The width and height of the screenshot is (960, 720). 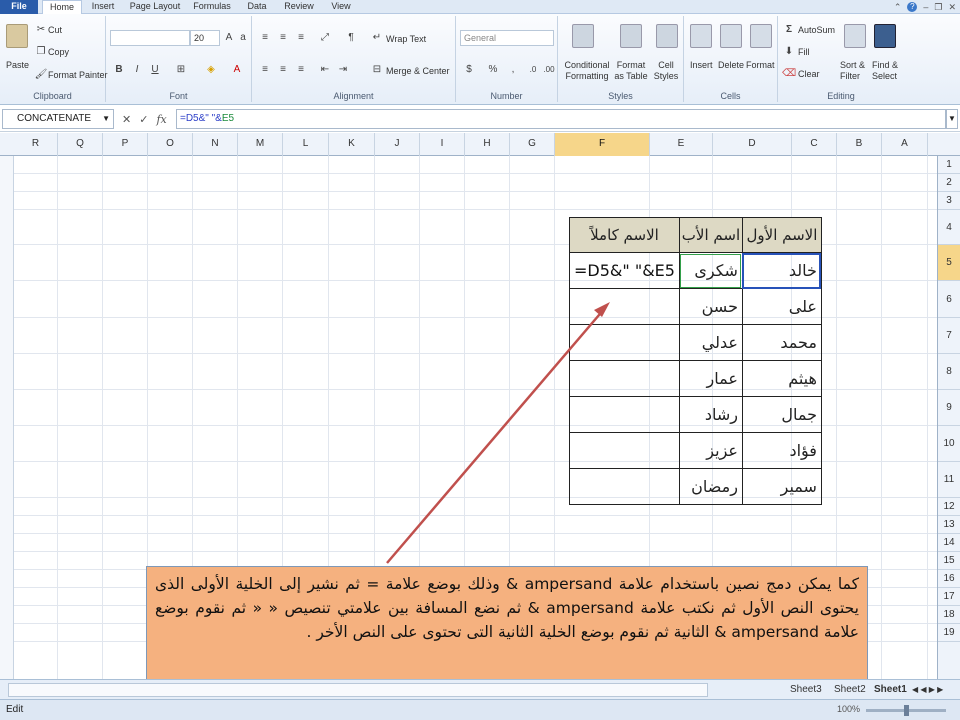 What do you see at coordinates (925, 7) in the screenshot?
I see `minimize-icon: –` at bounding box center [925, 7].